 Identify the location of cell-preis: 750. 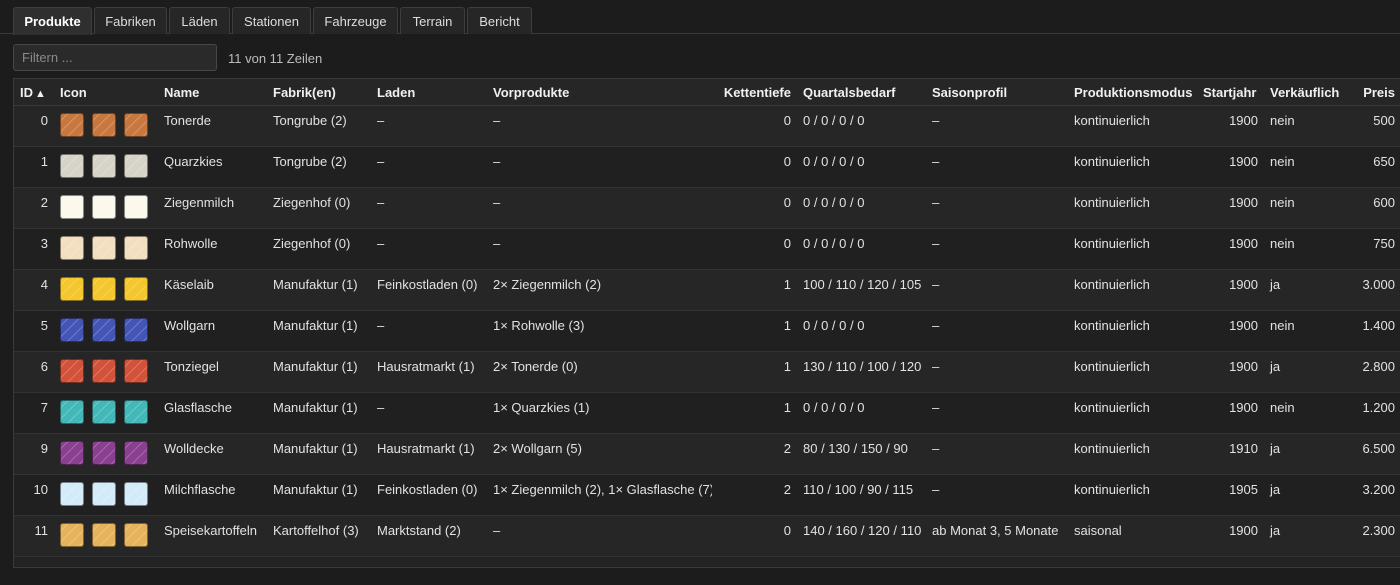
(1371, 249).